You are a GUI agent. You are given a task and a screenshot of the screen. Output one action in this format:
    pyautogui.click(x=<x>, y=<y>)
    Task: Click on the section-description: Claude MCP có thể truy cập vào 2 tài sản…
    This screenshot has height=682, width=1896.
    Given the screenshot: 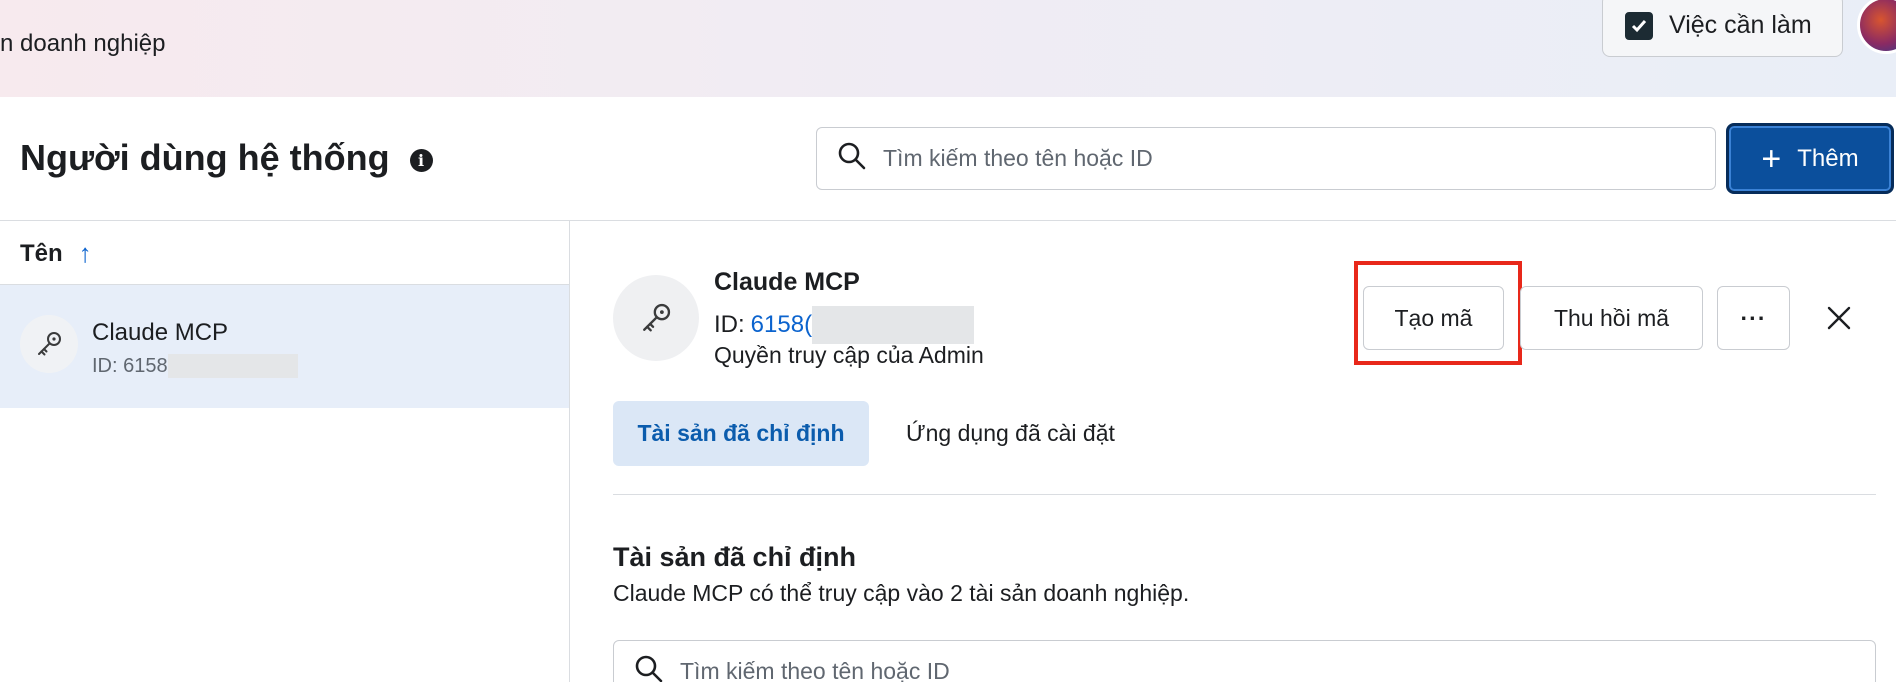 What is the action you would take?
    pyautogui.click(x=901, y=593)
    